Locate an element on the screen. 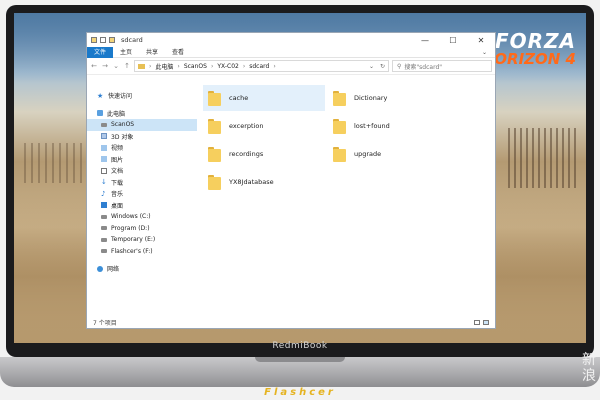  folder-name: recordings is located at coordinates (246, 154).